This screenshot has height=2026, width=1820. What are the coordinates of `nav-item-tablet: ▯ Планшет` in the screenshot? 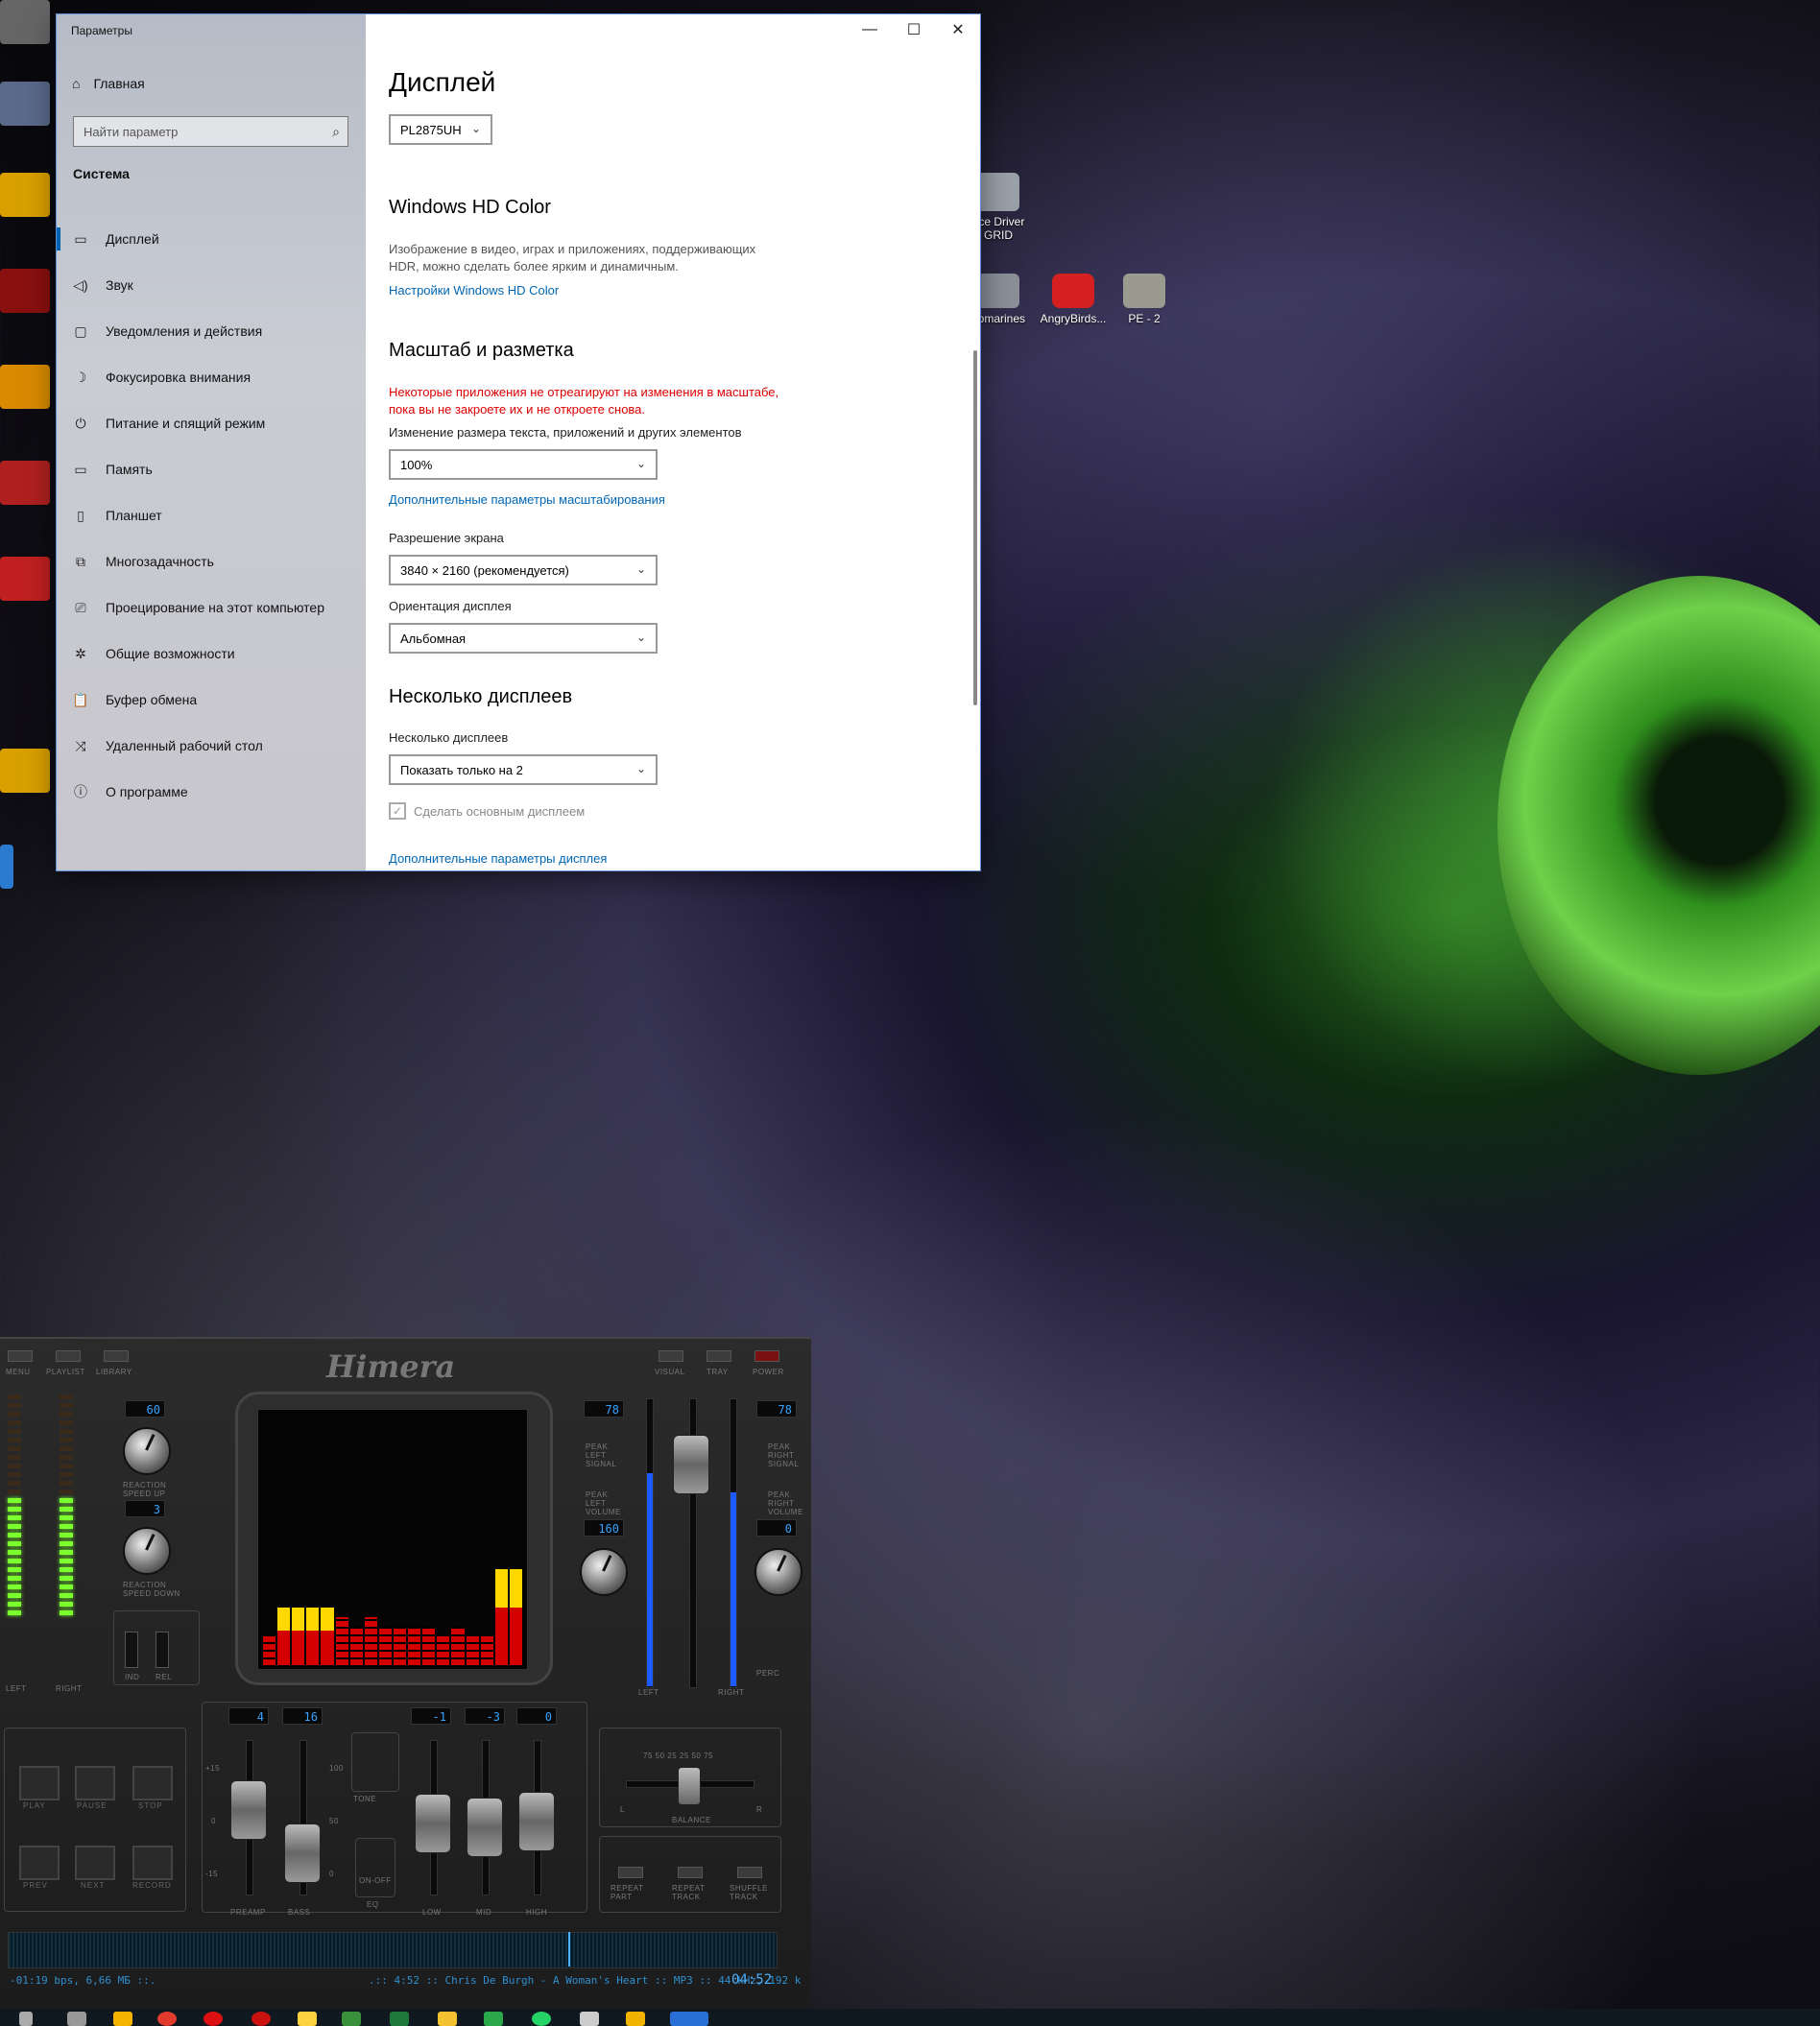 It's located at (211, 515).